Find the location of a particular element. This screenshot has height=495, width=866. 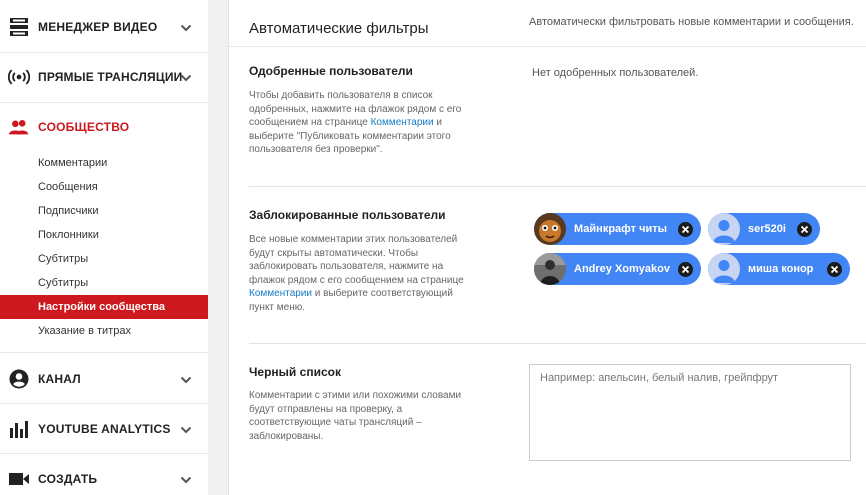

sidebar-item-comments: Комментарии is located at coordinates (104, 163).